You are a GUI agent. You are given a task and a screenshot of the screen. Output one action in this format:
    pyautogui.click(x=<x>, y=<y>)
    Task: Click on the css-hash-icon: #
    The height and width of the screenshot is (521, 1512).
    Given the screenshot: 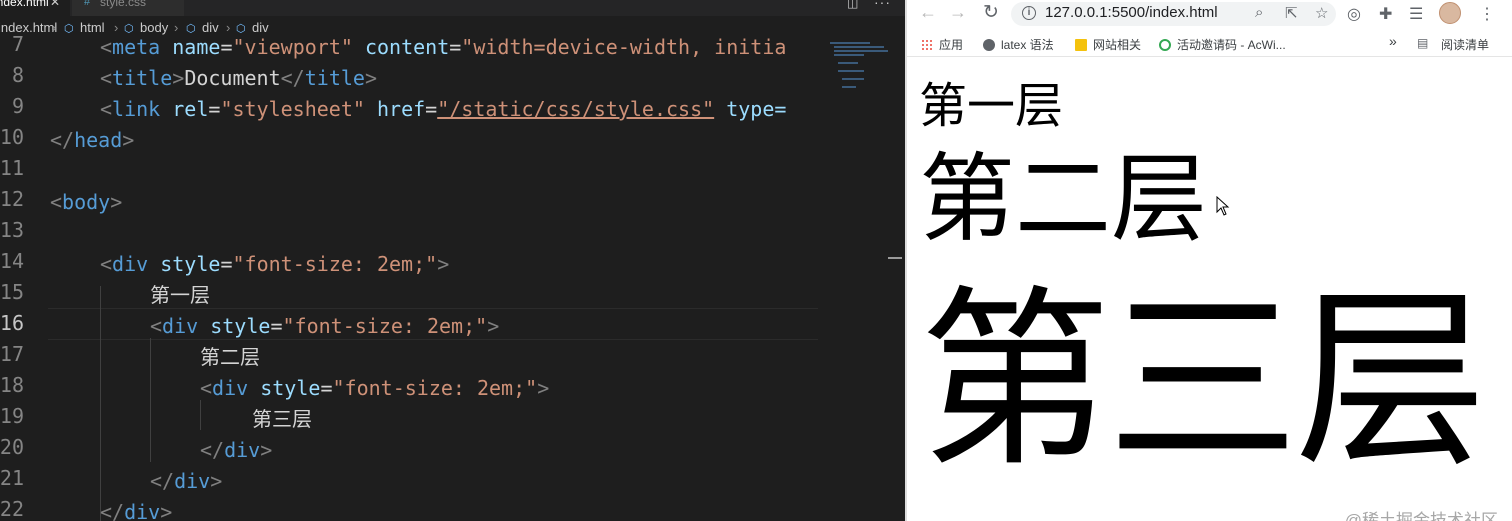 What is the action you would take?
    pyautogui.click(x=87, y=4)
    